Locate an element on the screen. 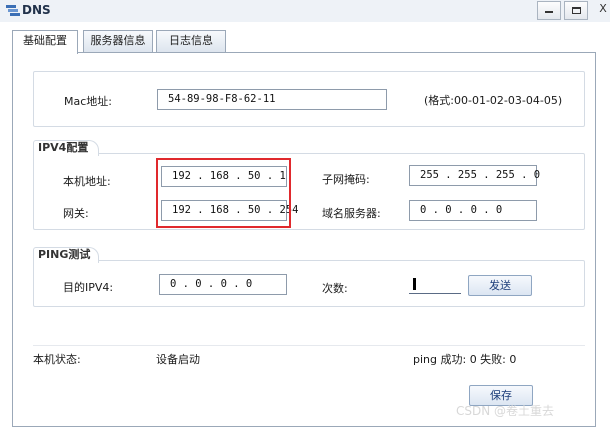  close-icon: X is located at coordinates (603, 8).